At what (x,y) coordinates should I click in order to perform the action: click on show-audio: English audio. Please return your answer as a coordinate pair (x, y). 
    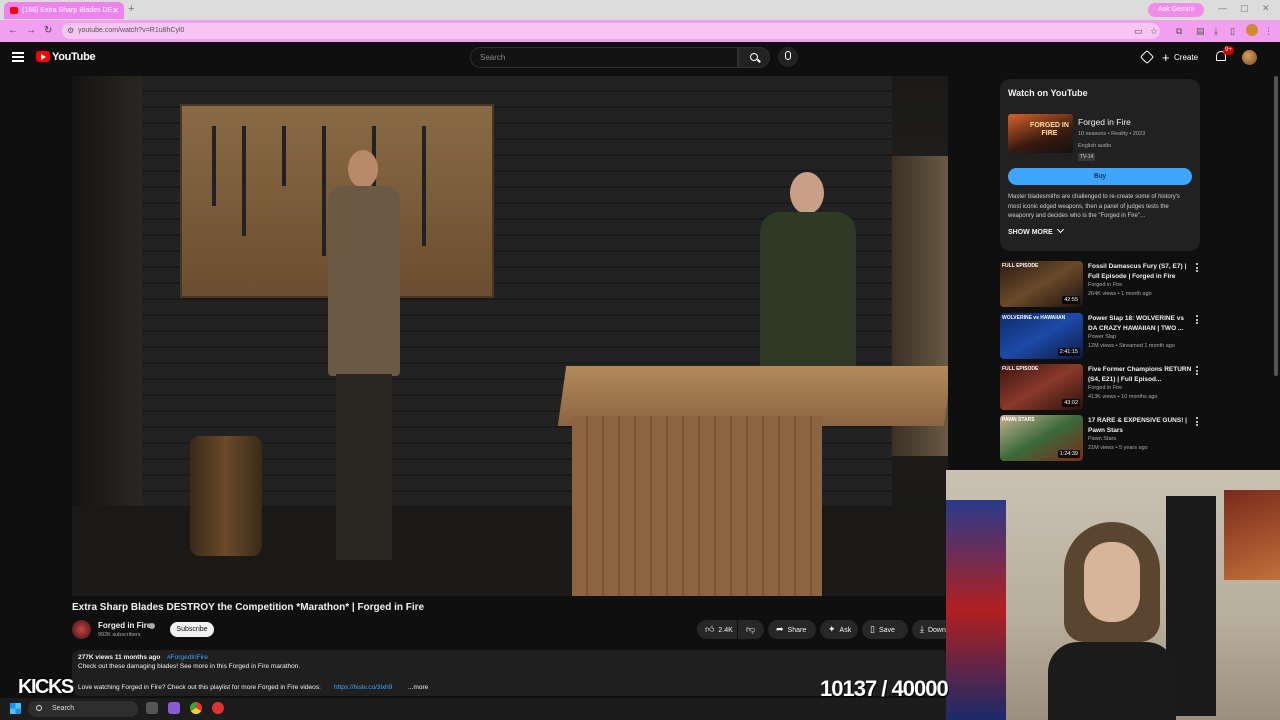
    Looking at the image, I should click on (1095, 146).